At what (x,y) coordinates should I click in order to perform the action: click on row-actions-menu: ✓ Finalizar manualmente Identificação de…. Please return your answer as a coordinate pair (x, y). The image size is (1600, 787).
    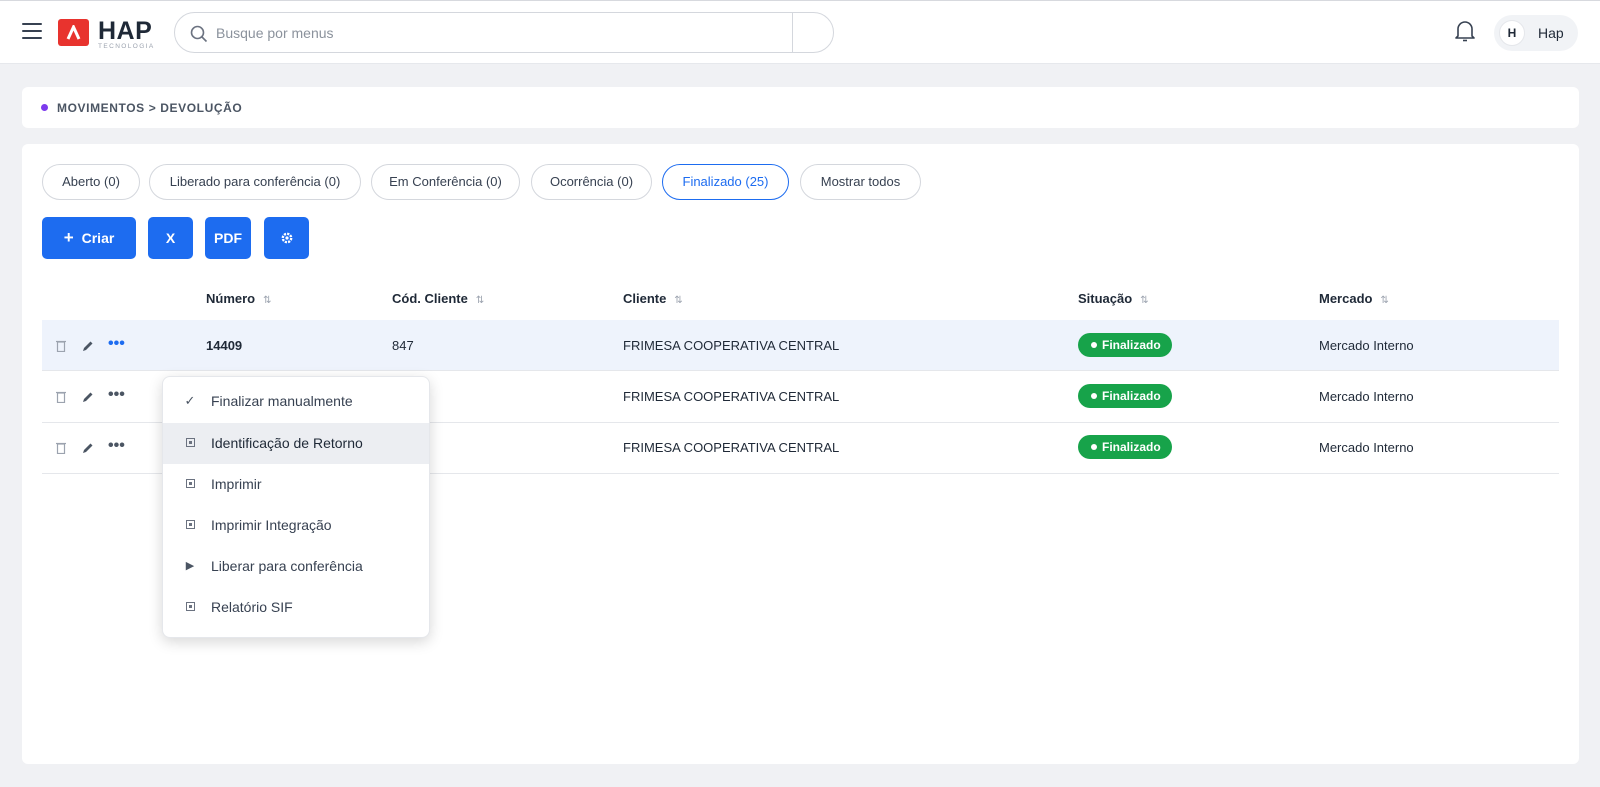
    Looking at the image, I should click on (296, 507).